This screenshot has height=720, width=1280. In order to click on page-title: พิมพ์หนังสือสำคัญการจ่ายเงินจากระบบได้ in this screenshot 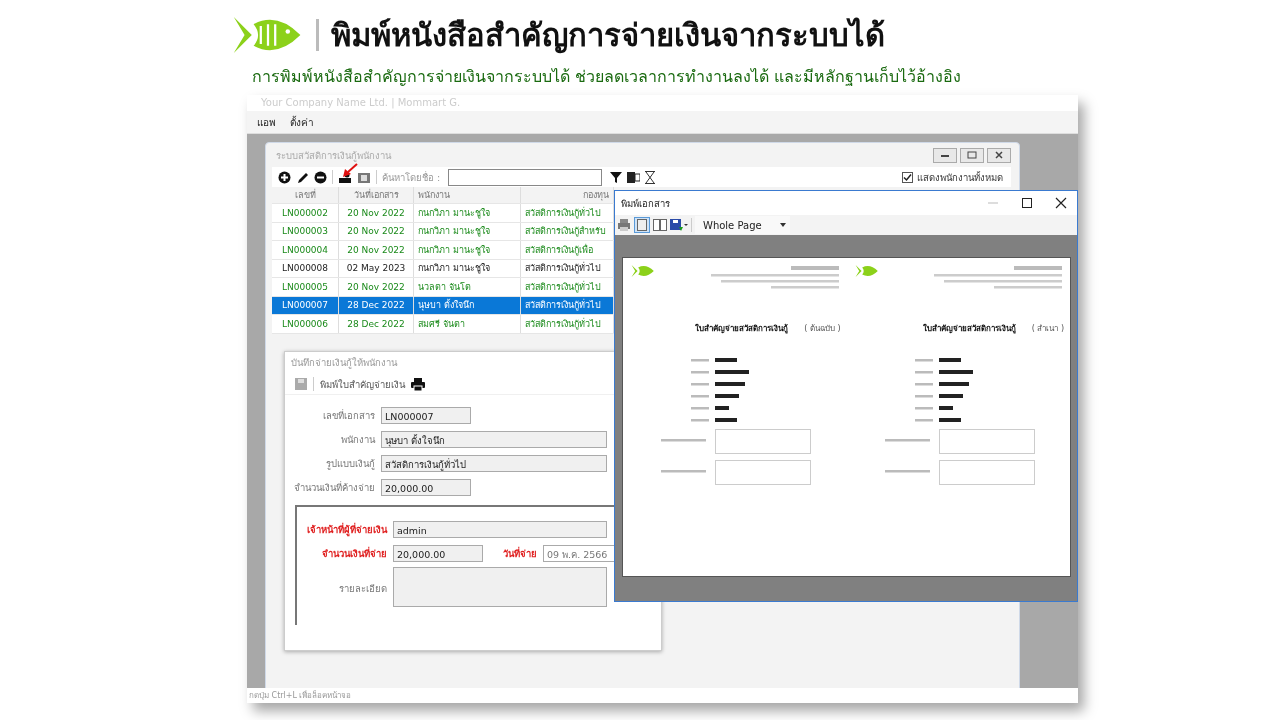, I will do `click(608, 36)`.